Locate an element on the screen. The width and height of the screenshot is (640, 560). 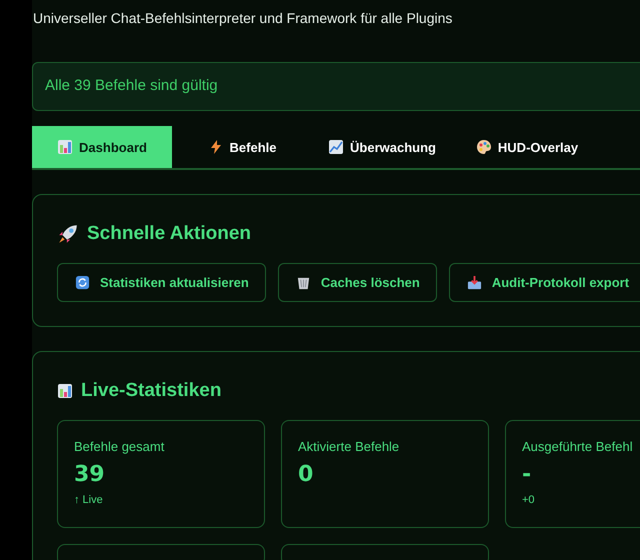
status-banner: Alle 39 Befehle sind gültig is located at coordinates (336, 86).